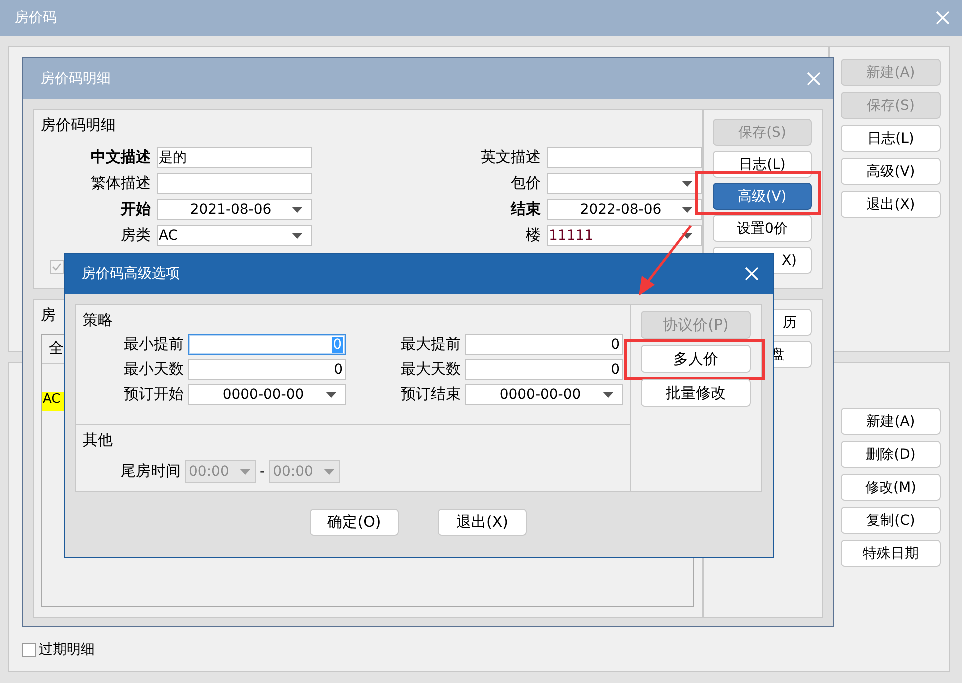  I want to click on text-field: 是的, so click(234, 157).